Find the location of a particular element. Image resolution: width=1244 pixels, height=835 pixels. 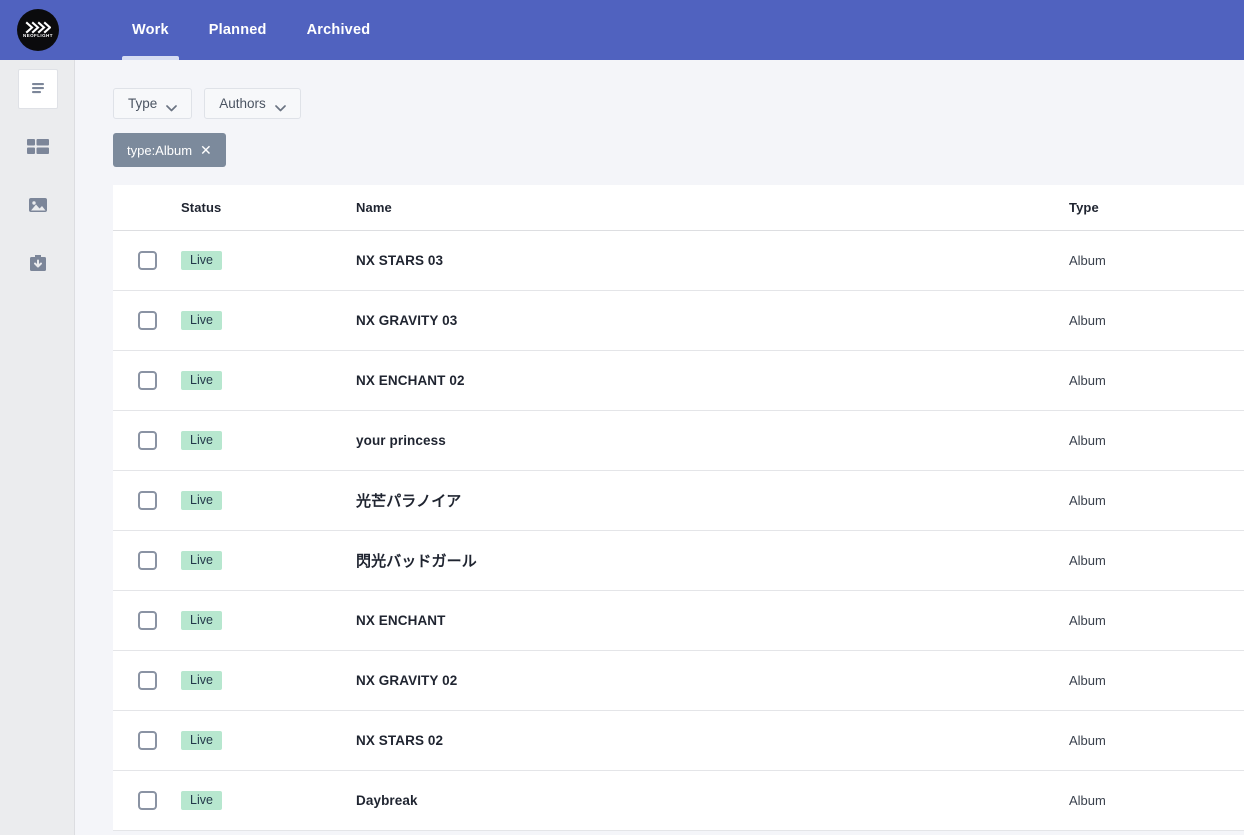

sidebar-item-layouts is located at coordinates (37, 147).